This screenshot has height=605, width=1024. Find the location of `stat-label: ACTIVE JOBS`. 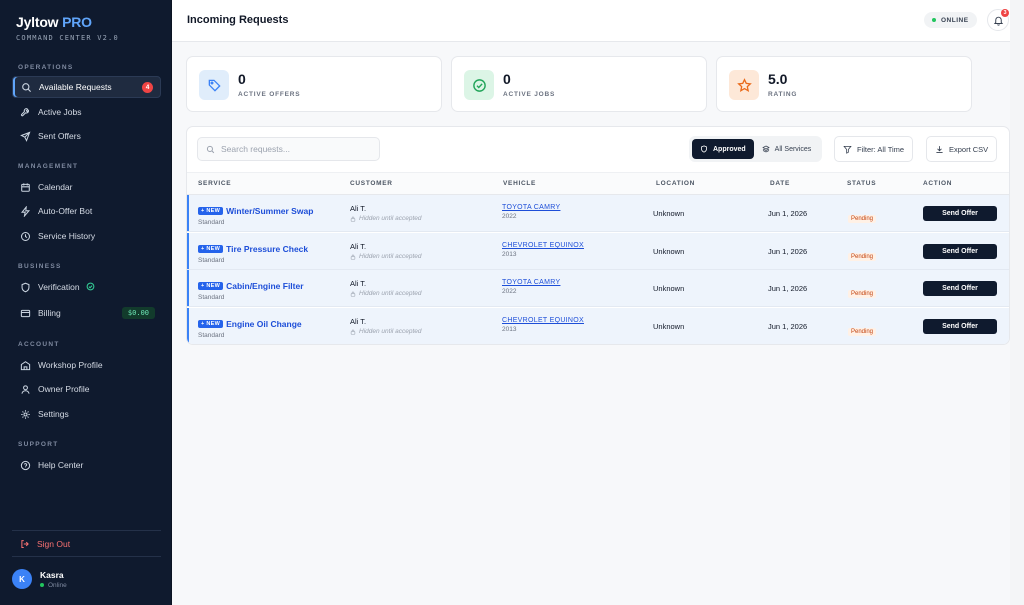

stat-label: ACTIVE JOBS is located at coordinates (529, 94).